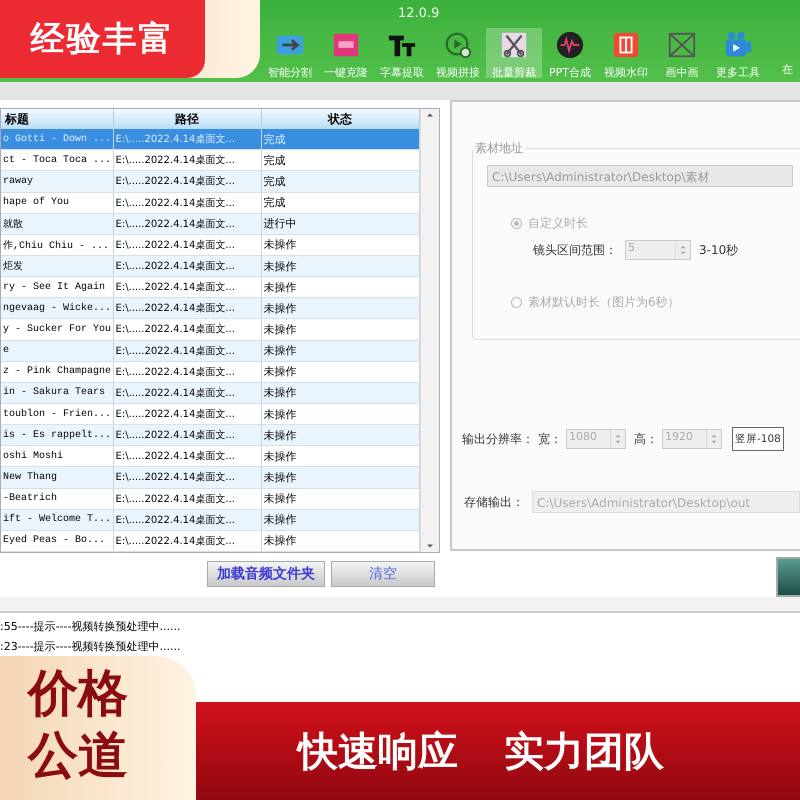 The height and width of the screenshot is (800, 800). I want to click on field-label: 输出分辨率：, so click(498, 439).